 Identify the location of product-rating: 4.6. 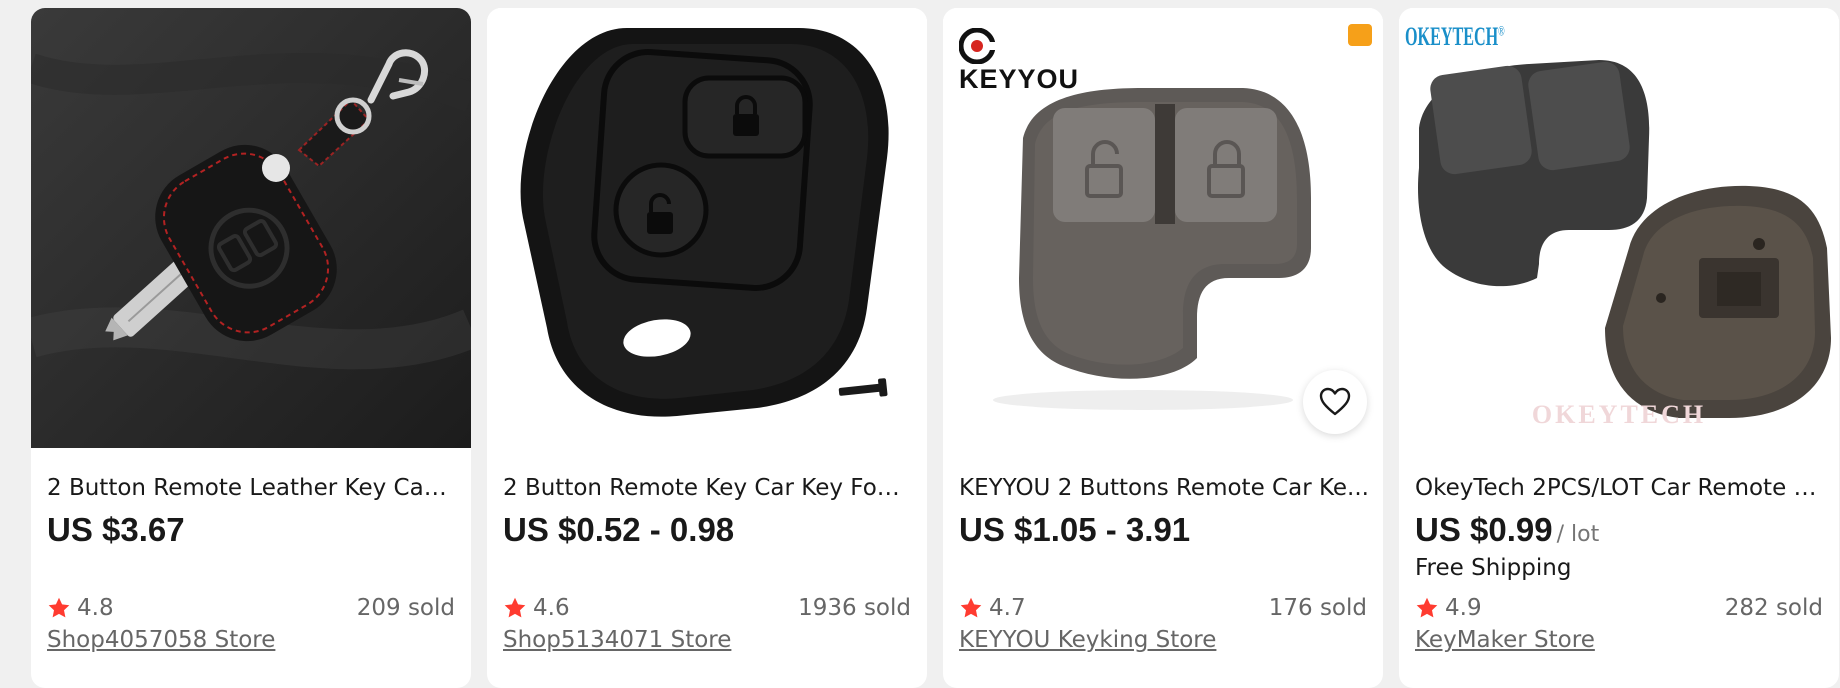
(536, 608).